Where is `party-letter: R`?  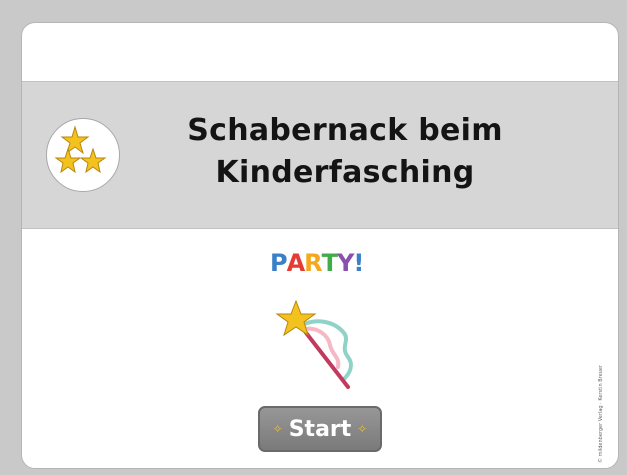 party-letter: R is located at coordinates (313, 263).